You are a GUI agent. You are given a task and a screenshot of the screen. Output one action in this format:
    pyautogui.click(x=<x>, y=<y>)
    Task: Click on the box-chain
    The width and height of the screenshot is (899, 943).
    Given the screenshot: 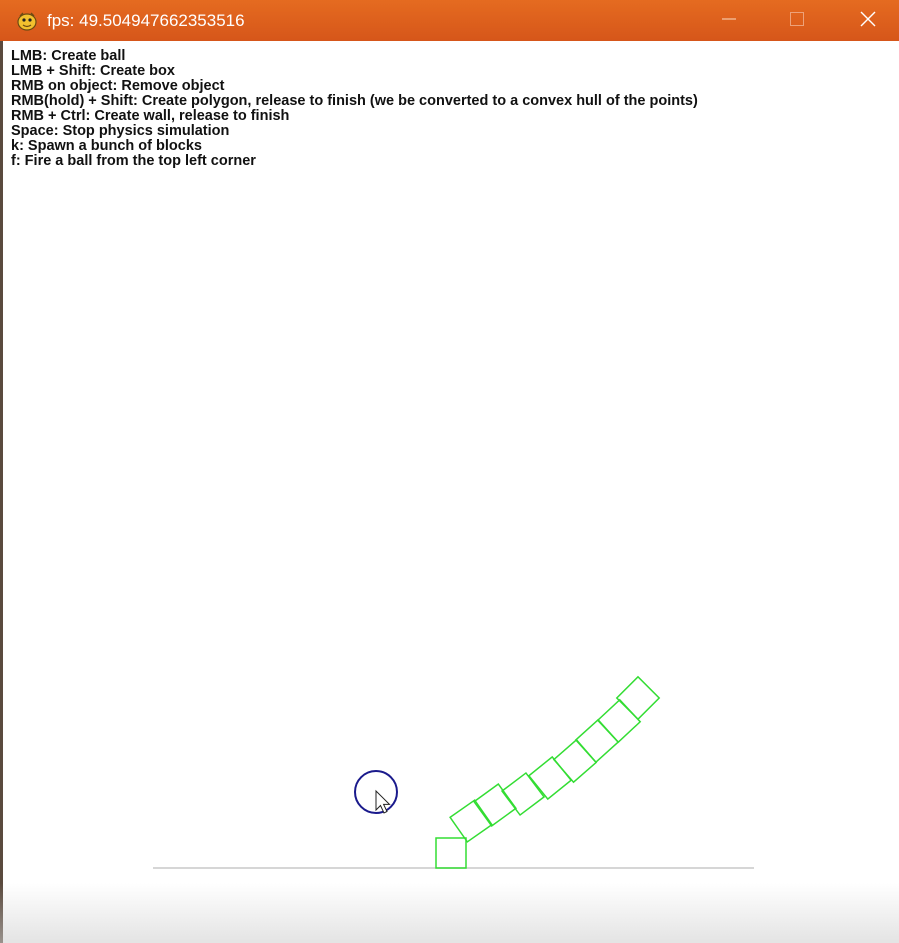 What is the action you would take?
    pyautogui.click(x=548, y=772)
    